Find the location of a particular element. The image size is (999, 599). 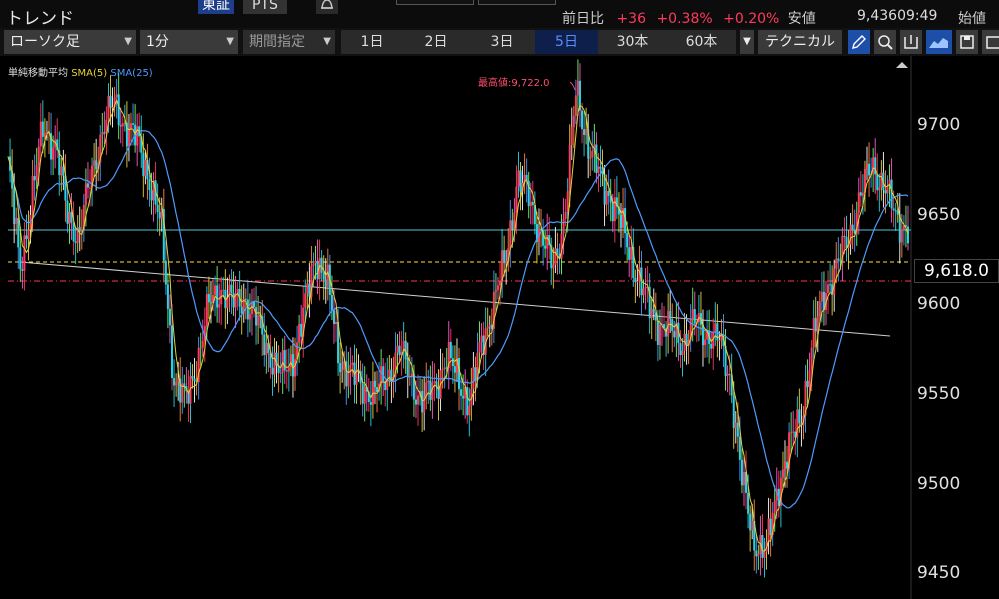

range-tab-5d: 5日 is located at coordinates (566, 42).